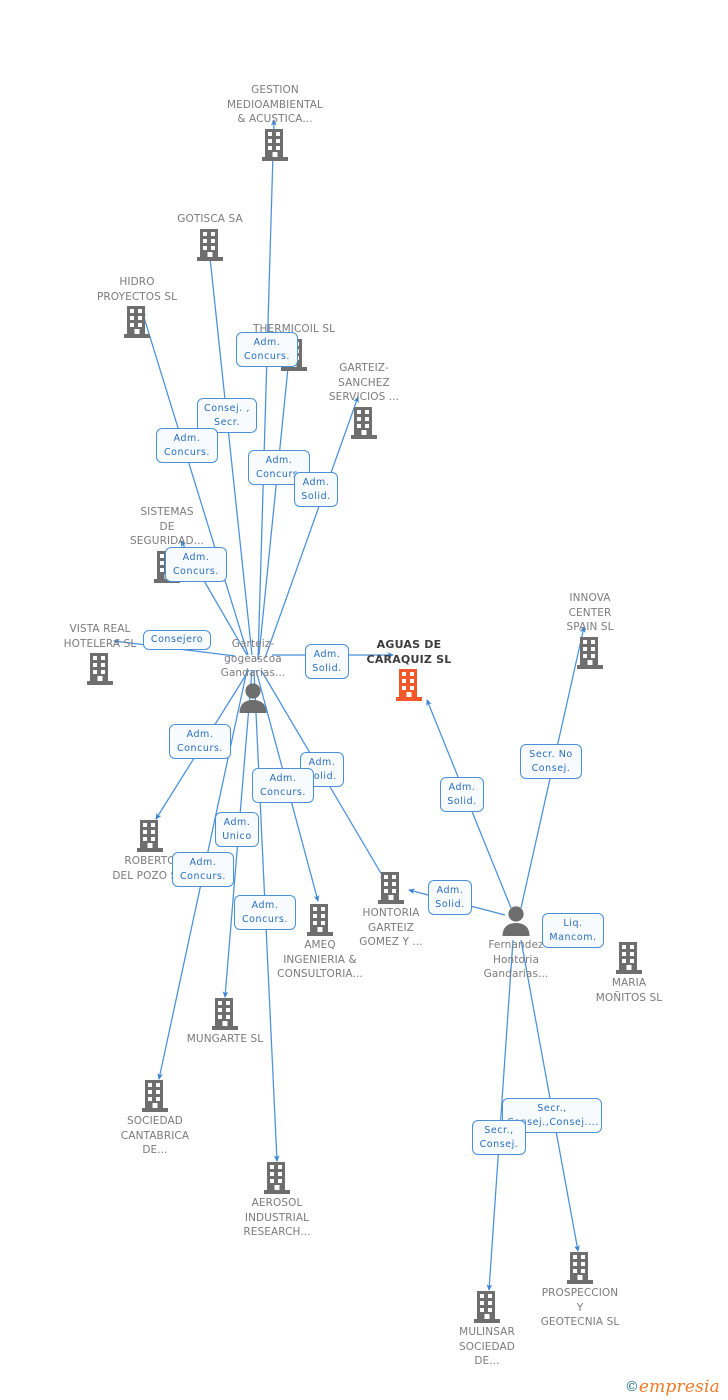  Describe the element at coordinates (137, 289) in the screenshot. I see `graph-node-label: HIDRO PROYECTOS SL` at that location.